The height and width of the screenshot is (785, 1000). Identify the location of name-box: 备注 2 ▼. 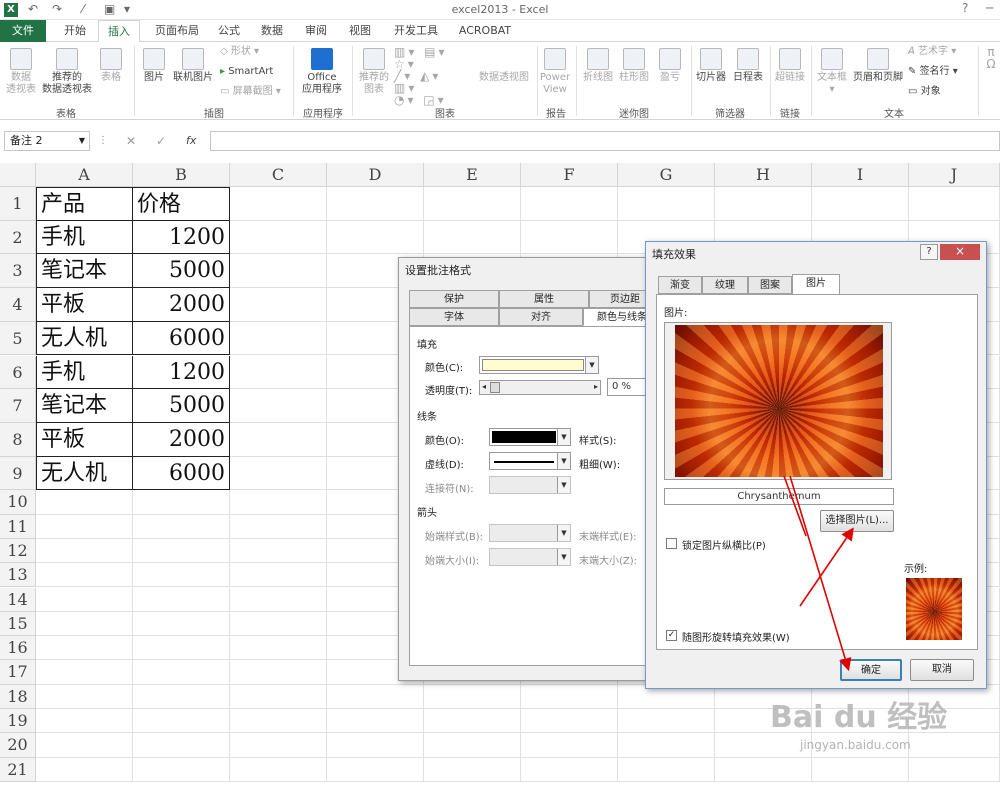
(47, 141).